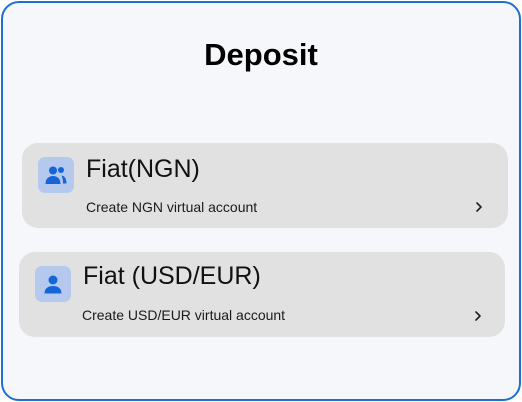 The height and width of the screenshot is (402, 522). What do you see at coordinates (184, 315) in the screenshot?
I see `option-subtitle: Create USD/EUR virtual account` at bounding box center [184, 315].